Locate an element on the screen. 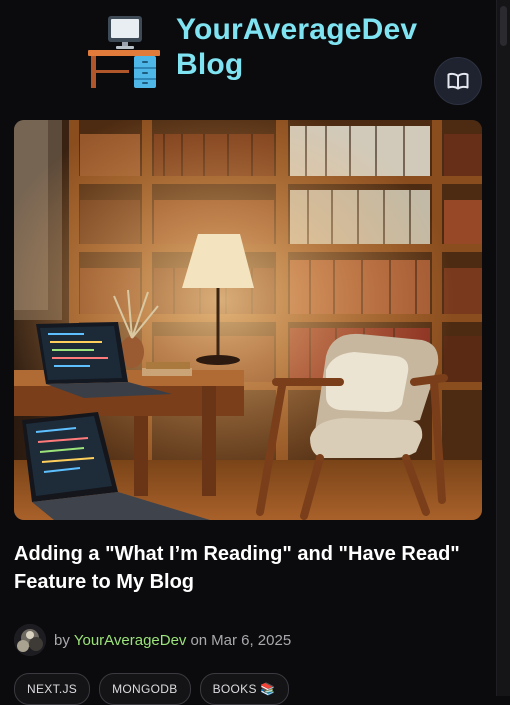 Image resolution: width=510 pixels, height=705 pixels. byline-prefix: by is located at coordinates (62, 640).